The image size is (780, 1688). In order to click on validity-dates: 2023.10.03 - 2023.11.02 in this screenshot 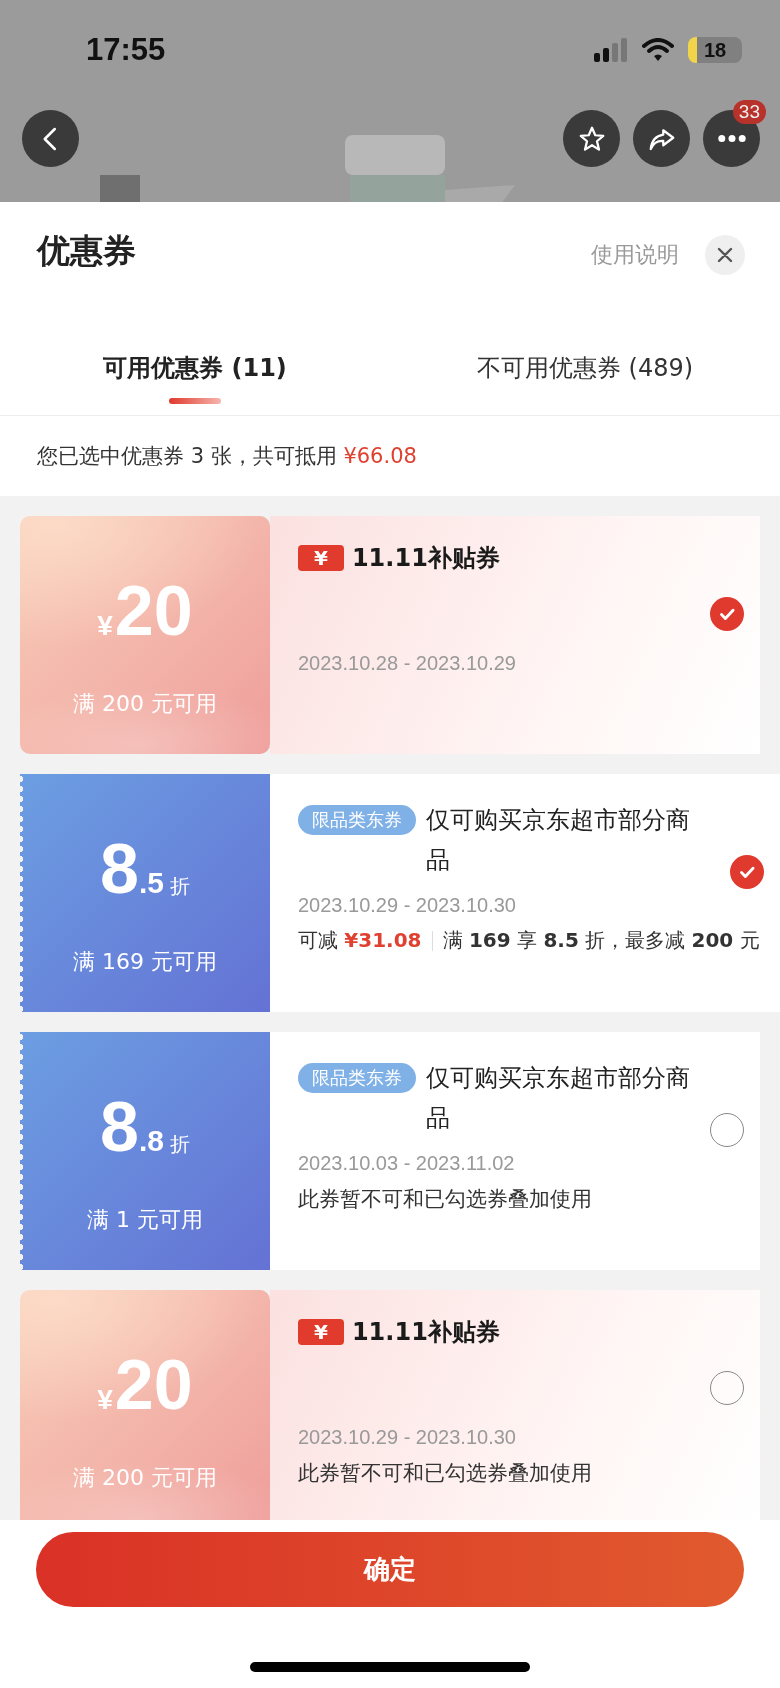, I will do `click(407, 1163)`.